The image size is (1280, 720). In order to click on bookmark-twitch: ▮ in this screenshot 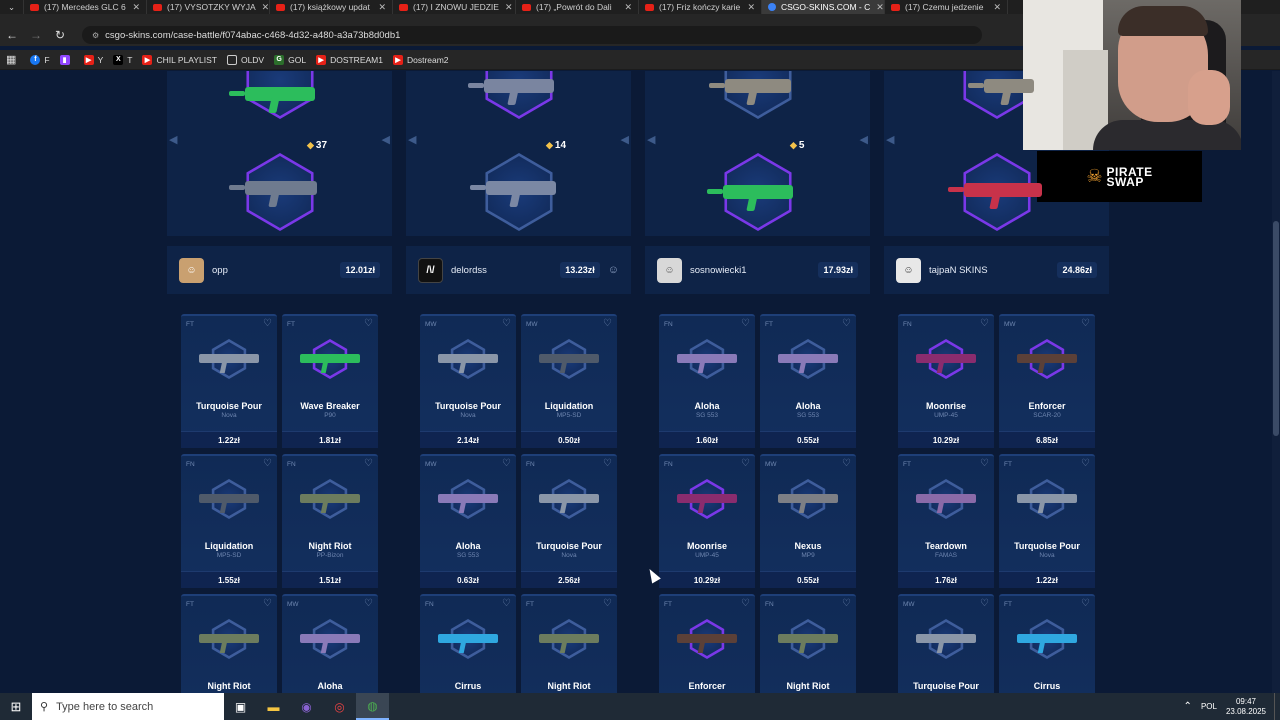, I will do `click(66, 59)`.